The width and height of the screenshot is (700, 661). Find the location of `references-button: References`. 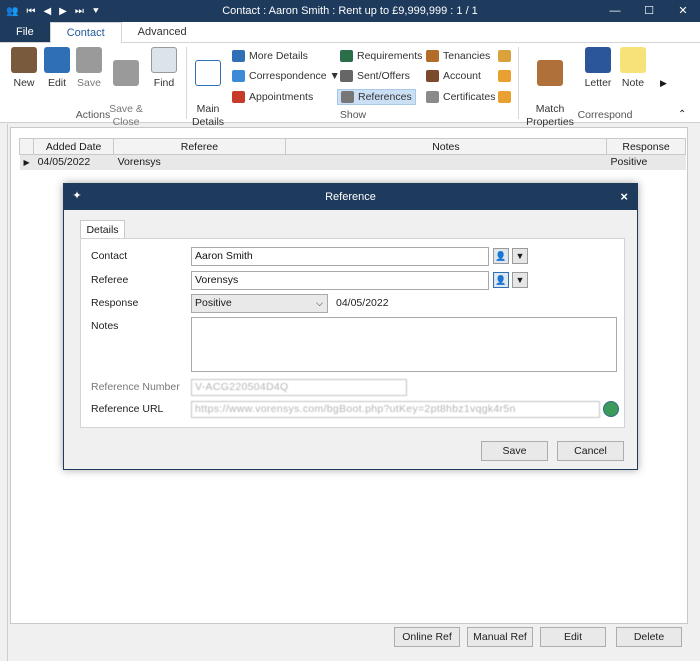

references-button: References is located at coordinates (376, 97).